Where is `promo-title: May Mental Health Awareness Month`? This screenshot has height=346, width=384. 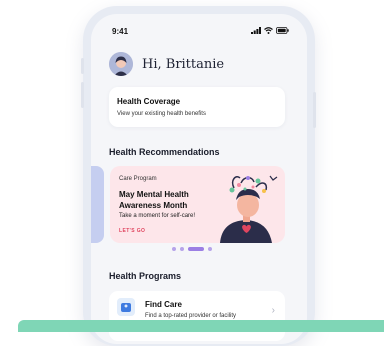
promo-title: May Mental Health Awareness Month is located at coordinates (154, 200).